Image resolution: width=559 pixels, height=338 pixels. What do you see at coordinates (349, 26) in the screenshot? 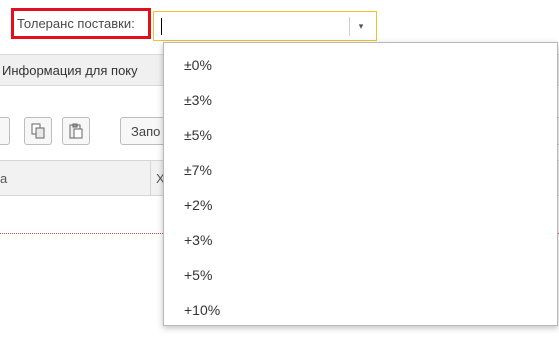
I see `dropdown-divider` at bounding box center [349, 26].